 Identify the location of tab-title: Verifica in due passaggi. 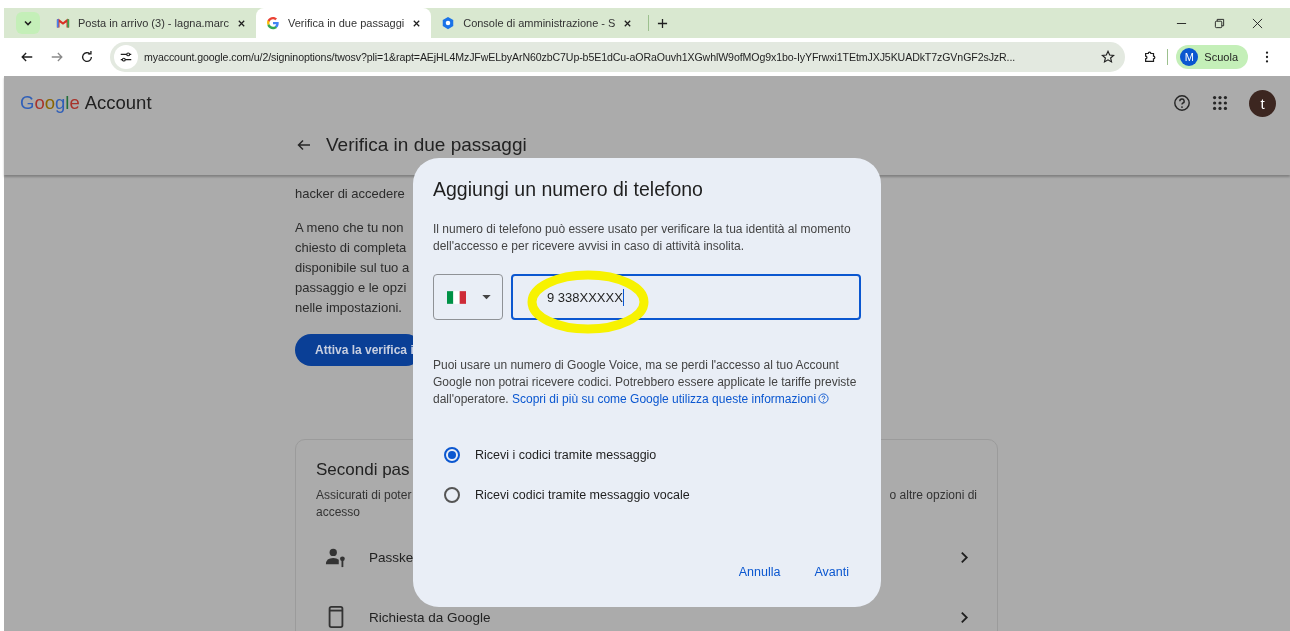
(346, 23).